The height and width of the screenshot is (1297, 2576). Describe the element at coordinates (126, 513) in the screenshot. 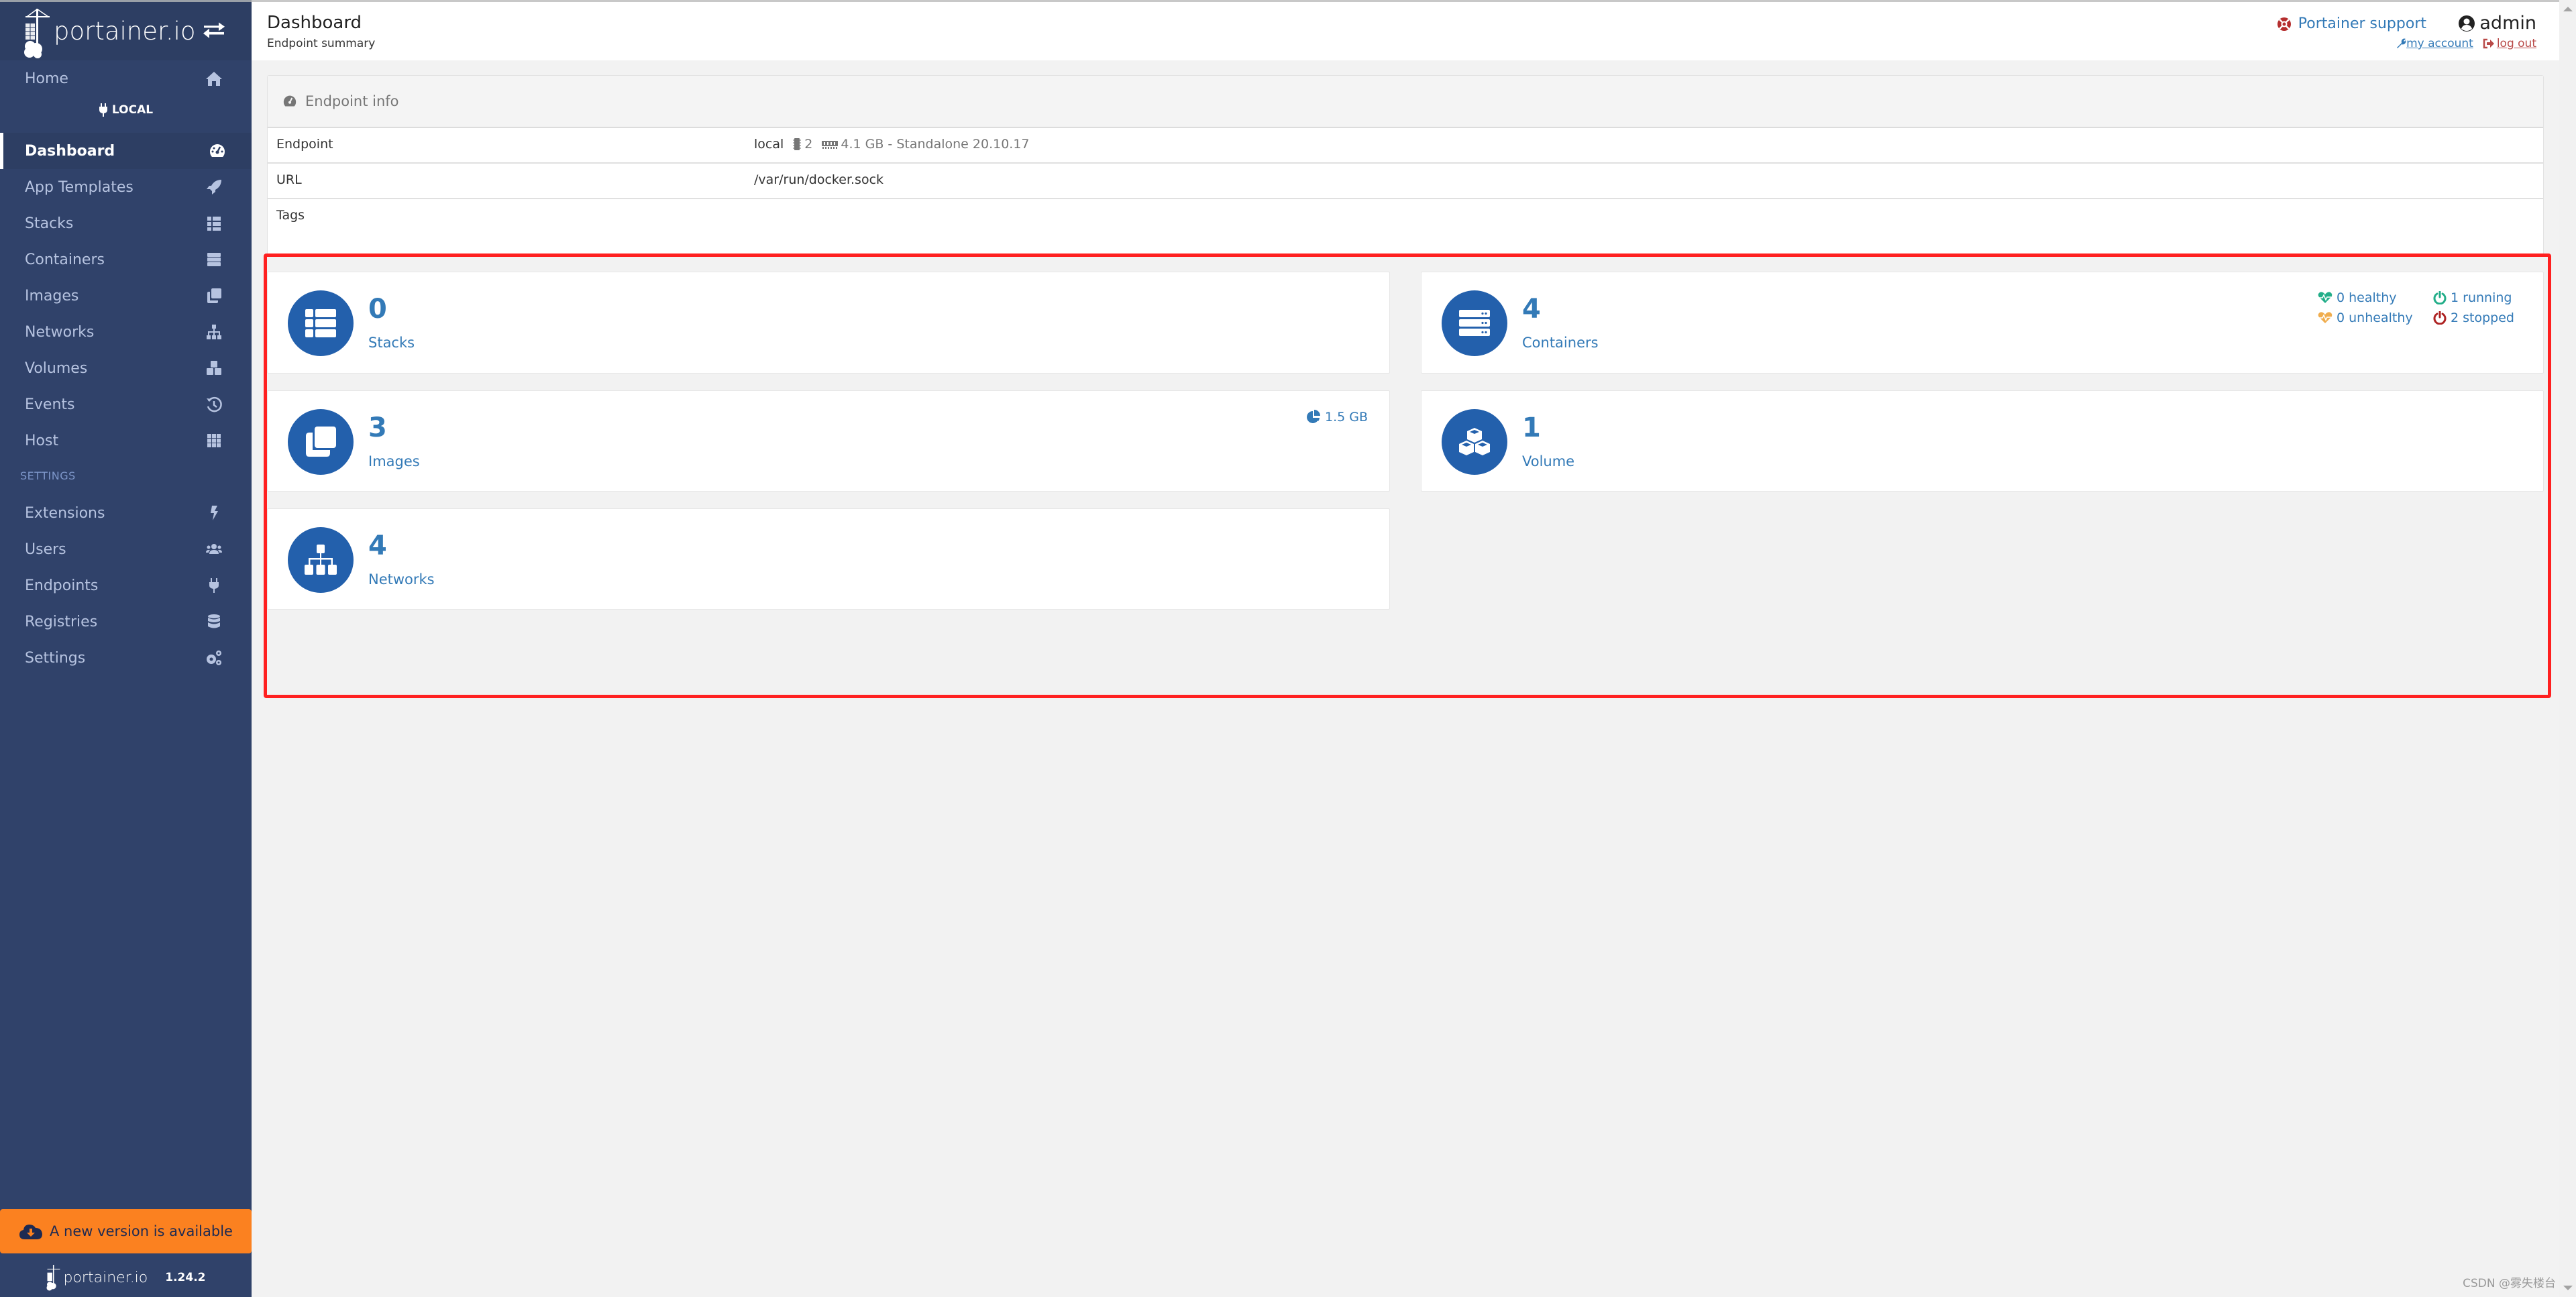

I see `sidebar-item-extensions: Extensions` at that location.